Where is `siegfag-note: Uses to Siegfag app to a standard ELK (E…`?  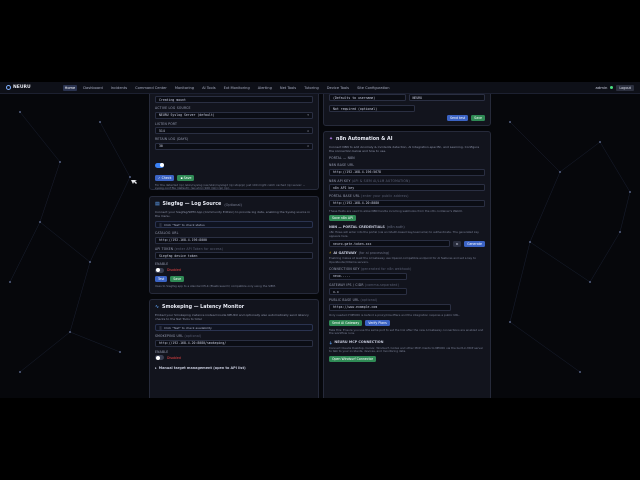
siegfag-note: Uses to Siegfag app to a standard ELK (E… is located at coordinates (215, 285).